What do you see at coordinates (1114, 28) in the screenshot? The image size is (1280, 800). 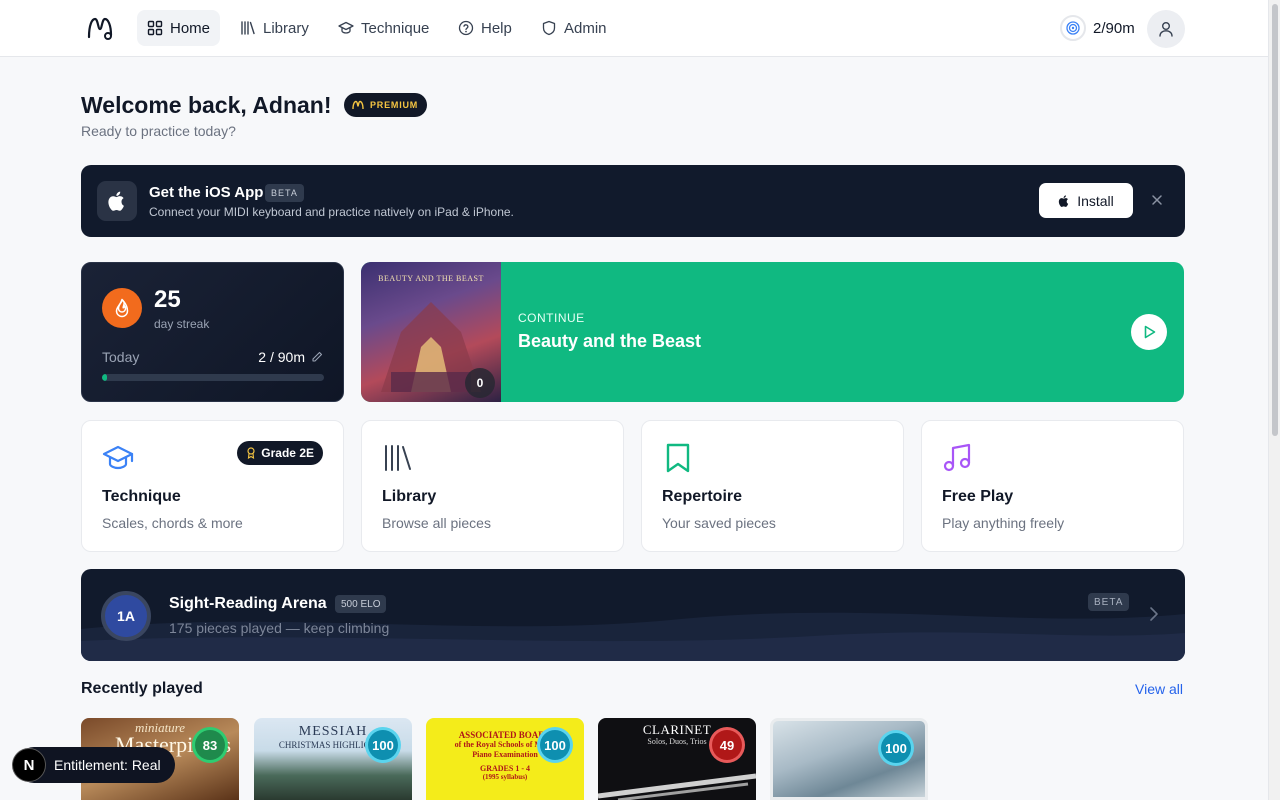 I see `goal-value: 2/90m` at bounding box center [1114, 28].